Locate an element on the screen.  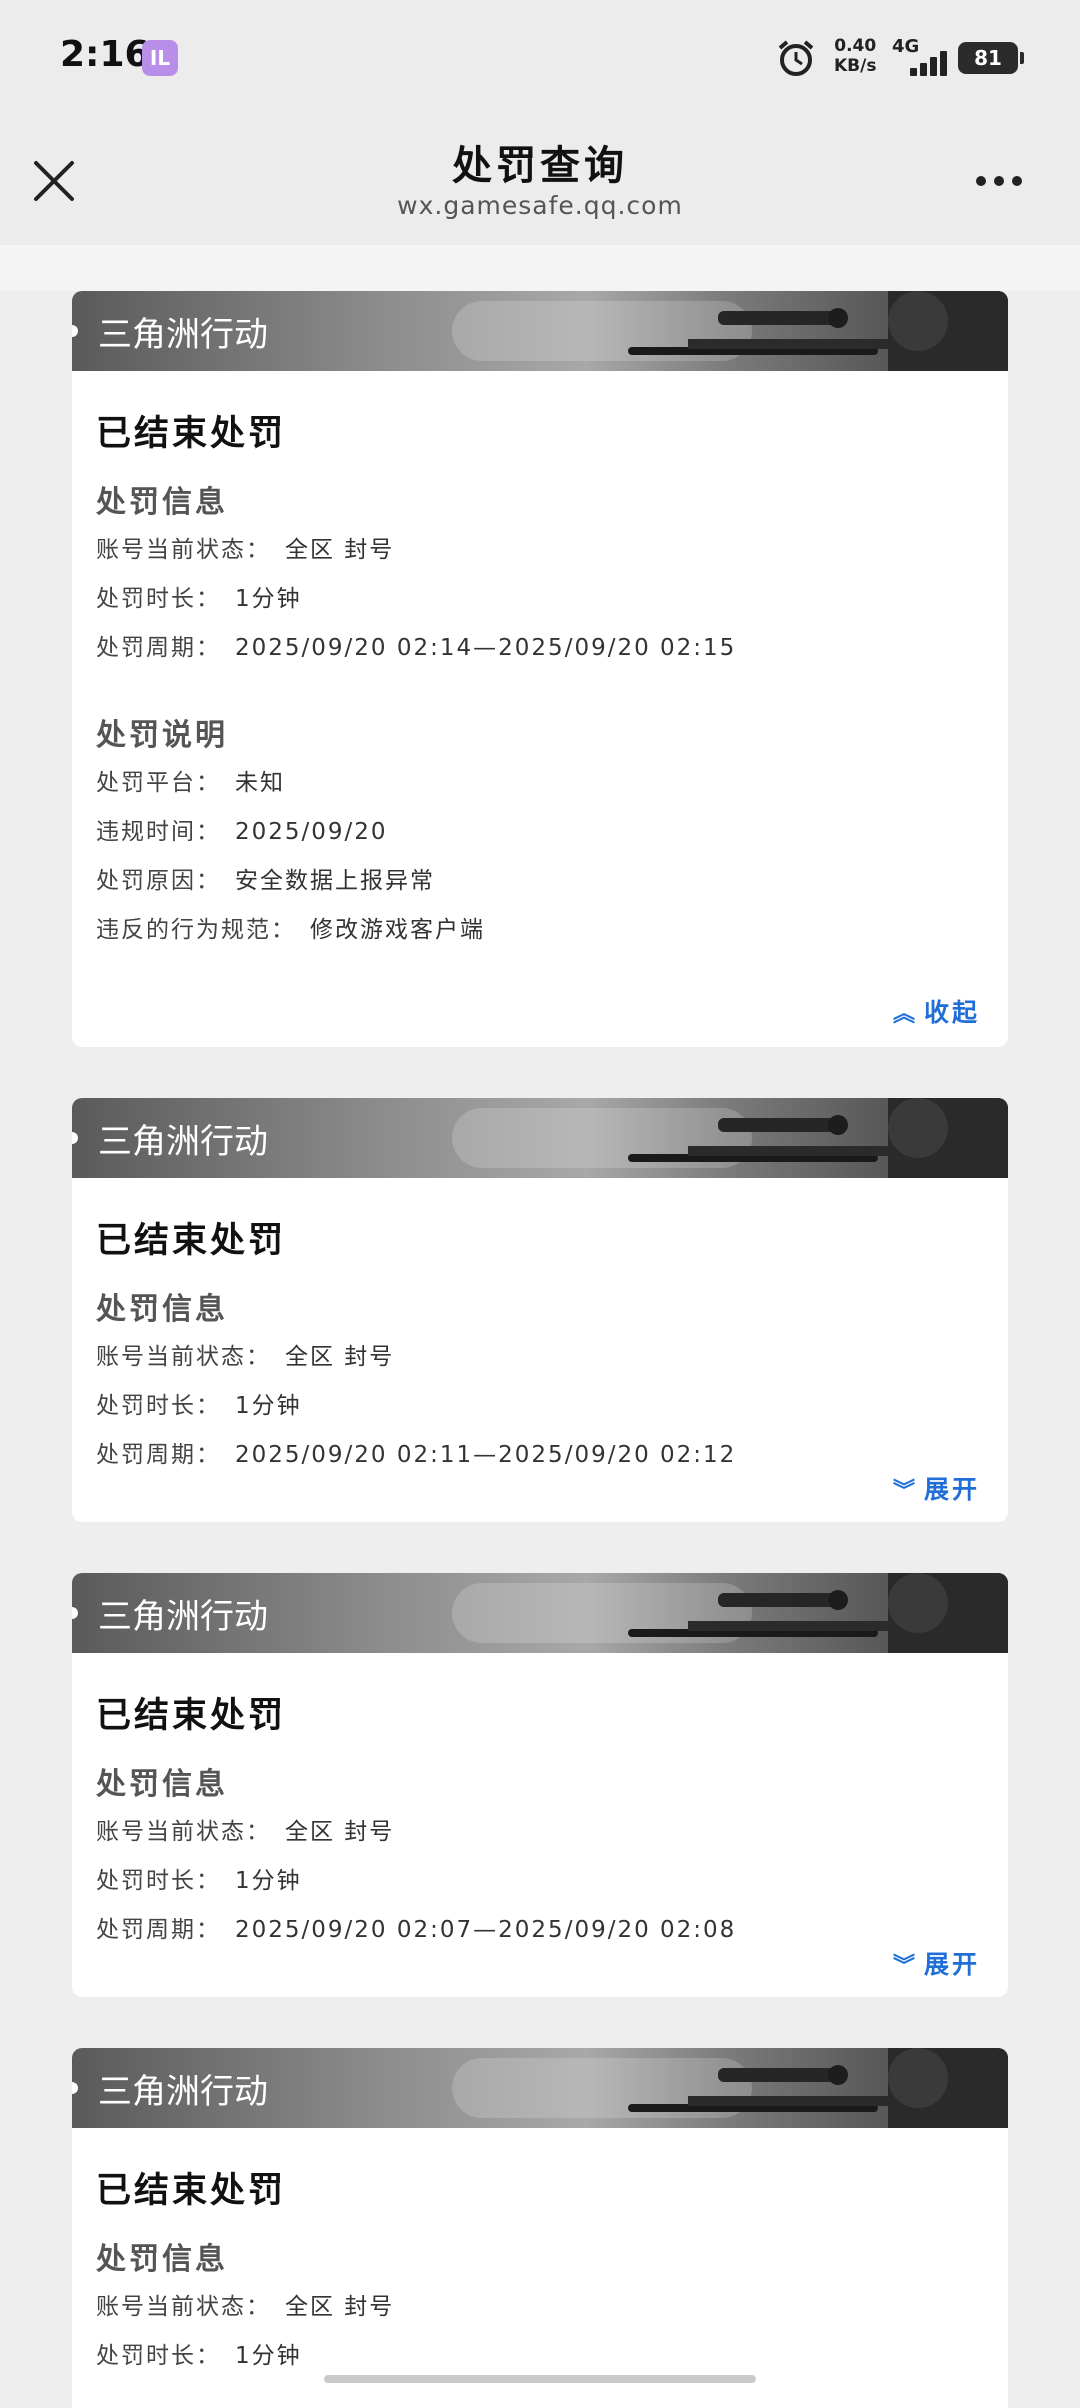
collapse-button: ︽ 收起 is located at coordinates (936, 1011).